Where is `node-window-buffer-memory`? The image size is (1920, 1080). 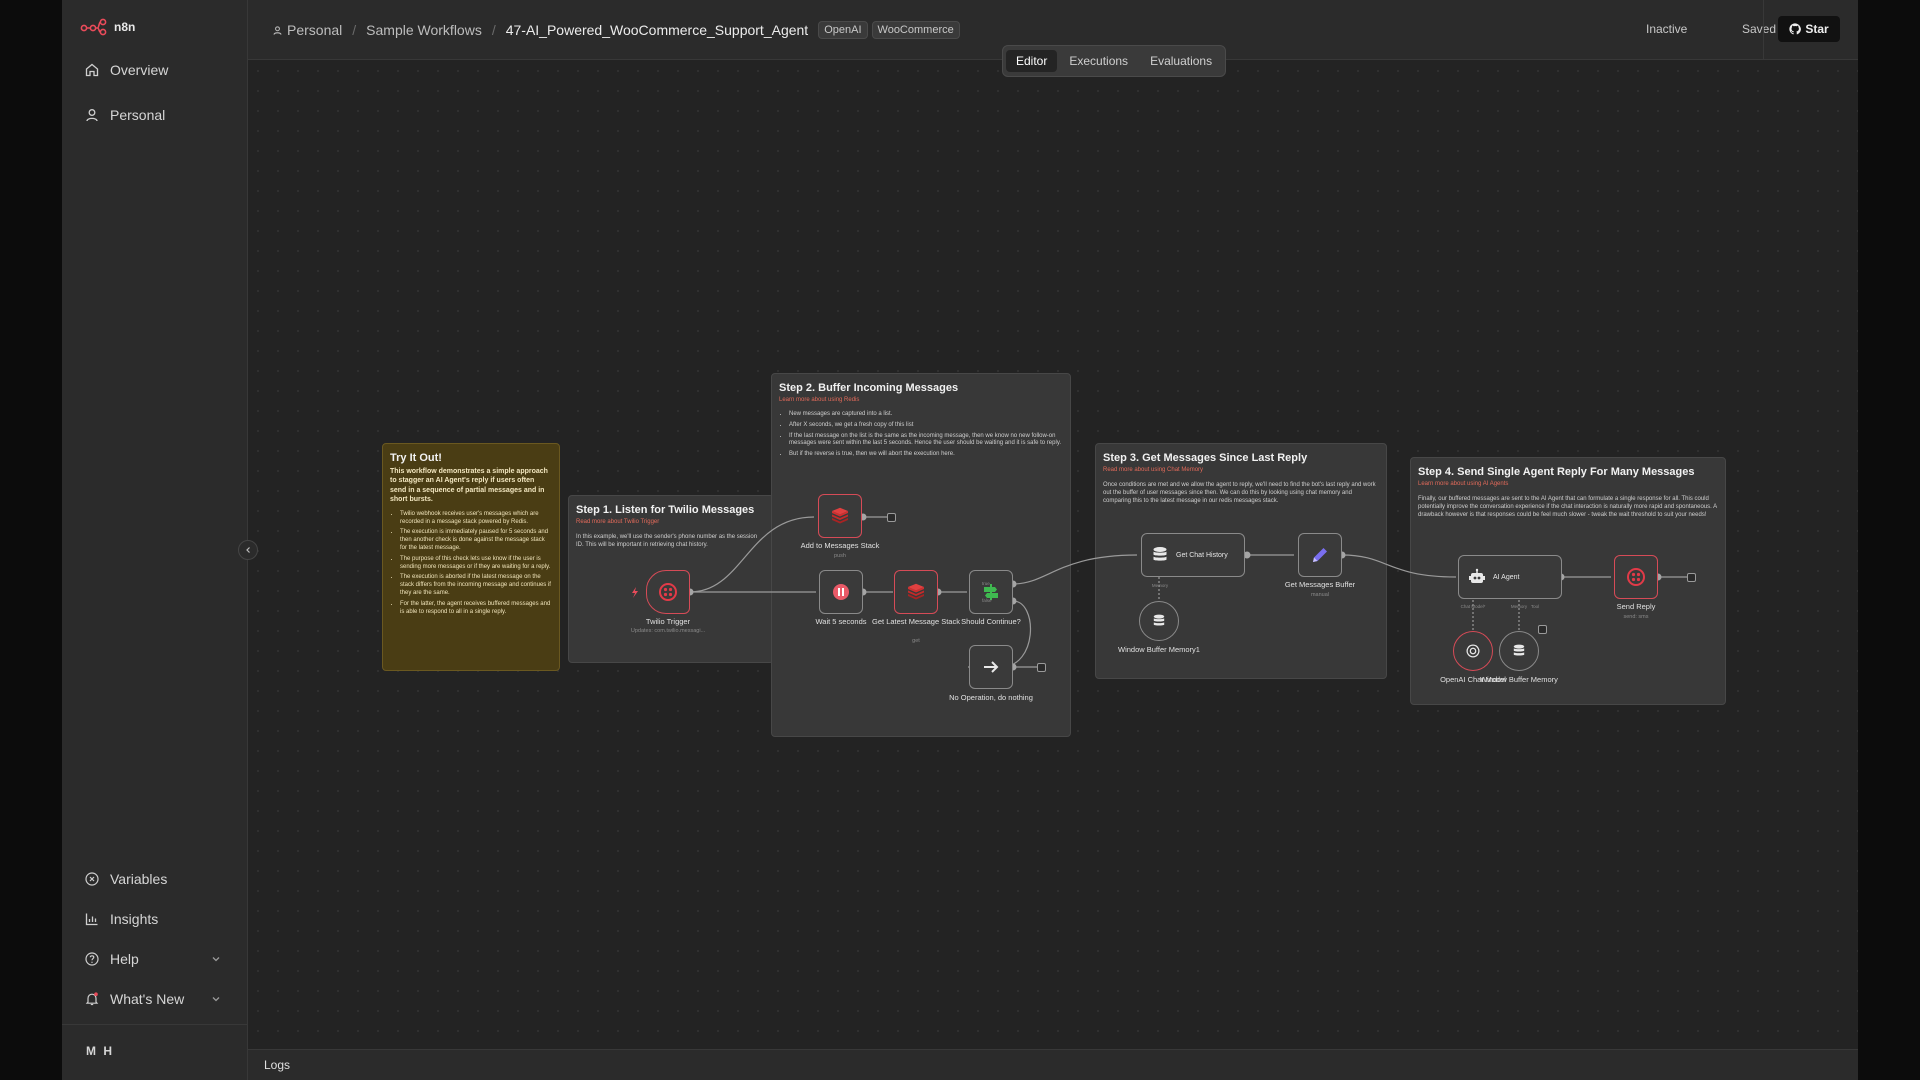
node-window-buffer-memory is located at coordinates (1519, 651).